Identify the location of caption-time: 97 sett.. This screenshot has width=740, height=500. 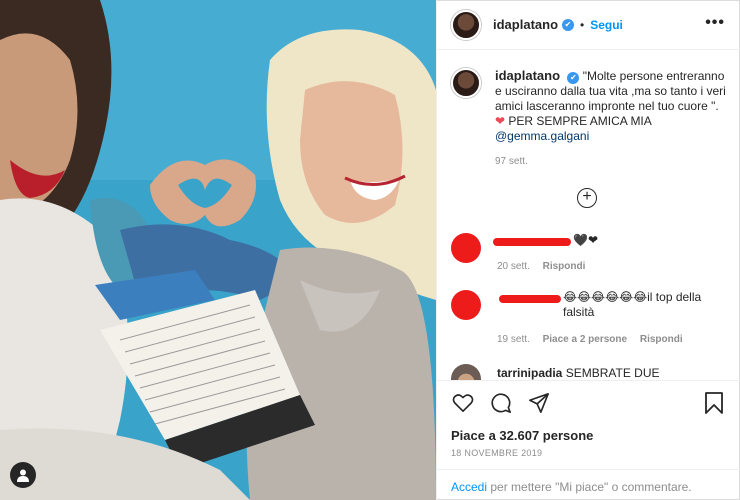
(611, 161).